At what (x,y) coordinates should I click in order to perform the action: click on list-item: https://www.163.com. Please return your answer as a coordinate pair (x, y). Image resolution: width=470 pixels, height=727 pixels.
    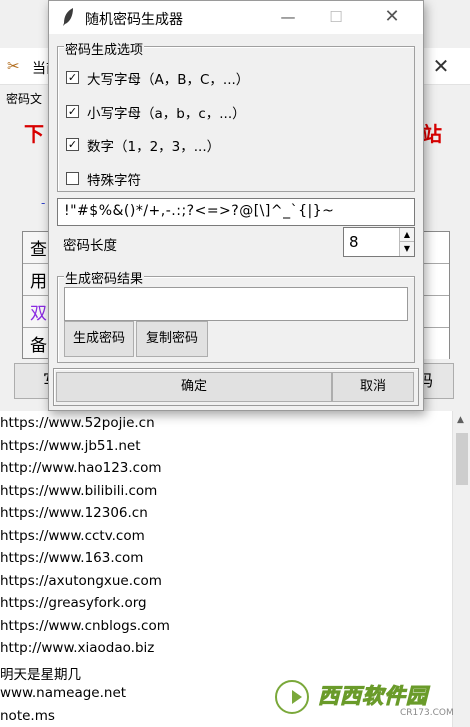
    Looking at the image, I should click on (71, 558).